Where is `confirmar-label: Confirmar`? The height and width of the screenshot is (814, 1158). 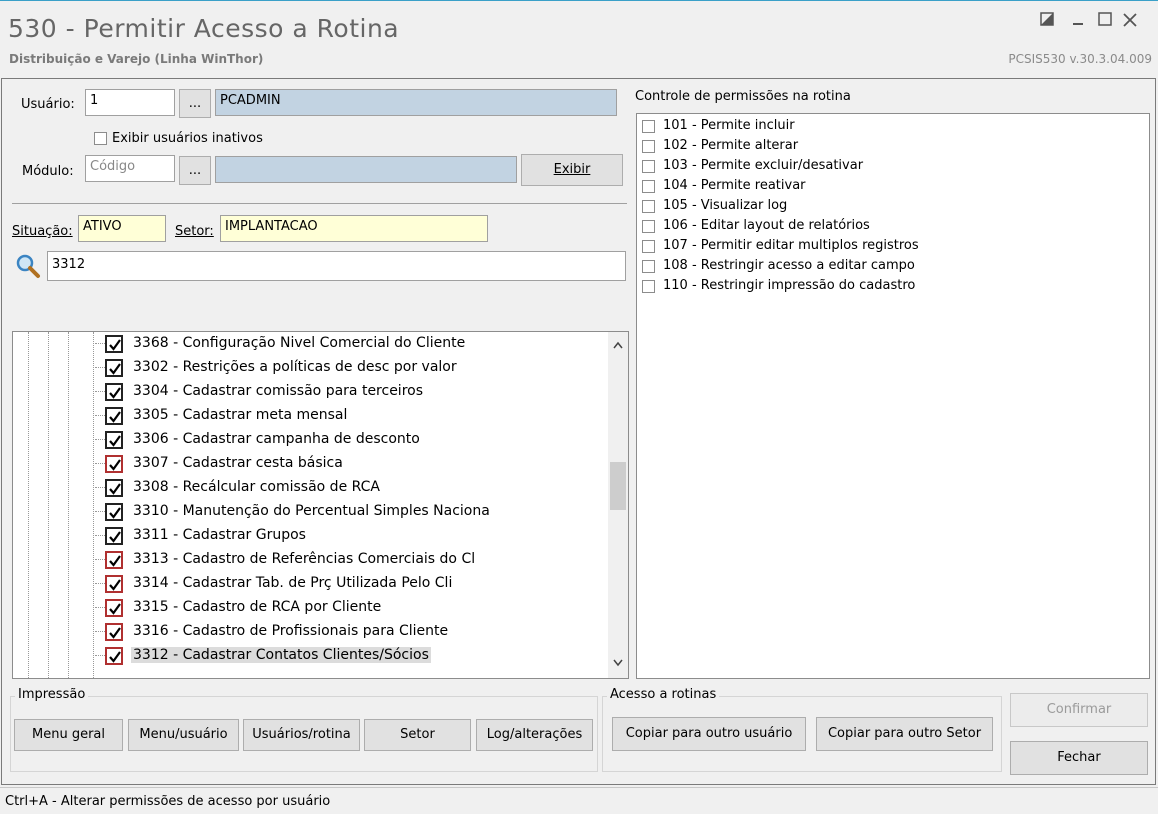 confirmar-label: Confirmar is located at coordinates (1079, 709).